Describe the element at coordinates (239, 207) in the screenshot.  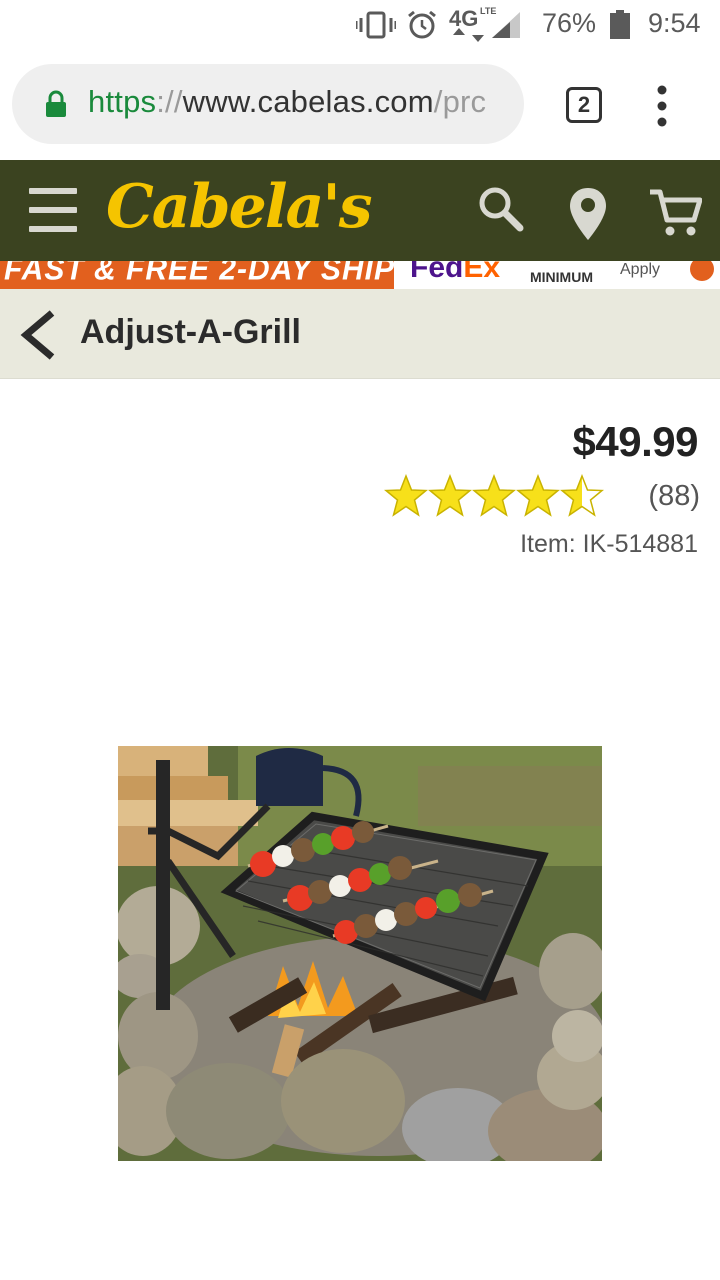
I see `cabelas-logo: Cabela's` at that location.